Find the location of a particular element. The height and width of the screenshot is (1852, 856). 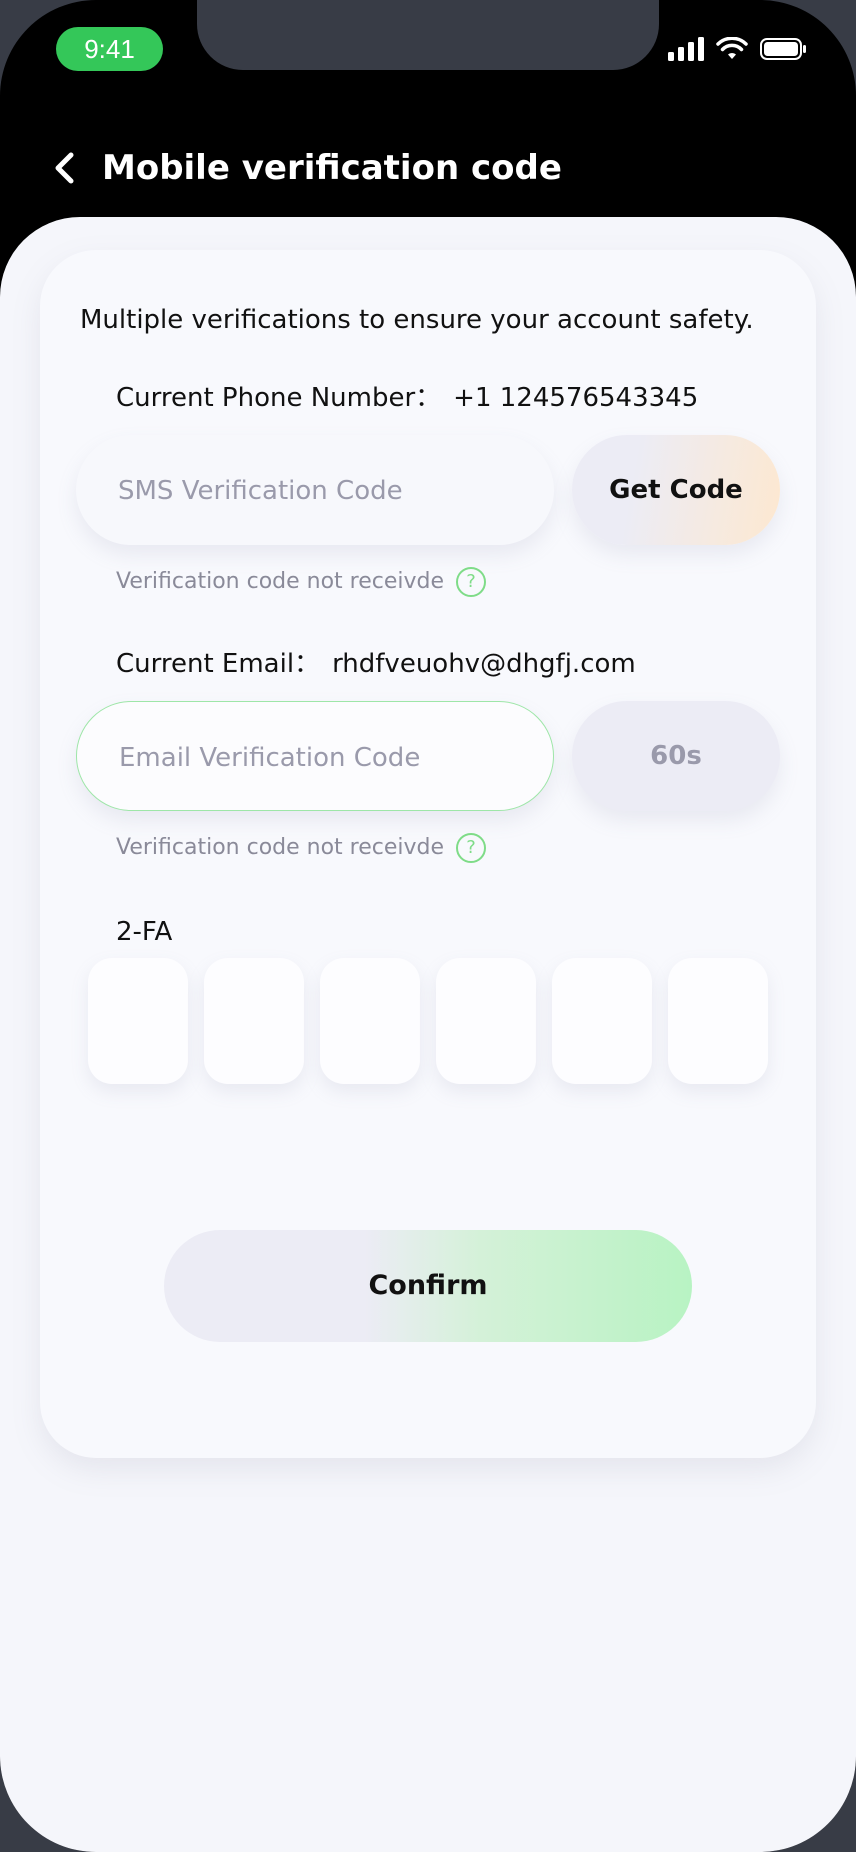

sms-code-field is located at coordinates (315, 491).